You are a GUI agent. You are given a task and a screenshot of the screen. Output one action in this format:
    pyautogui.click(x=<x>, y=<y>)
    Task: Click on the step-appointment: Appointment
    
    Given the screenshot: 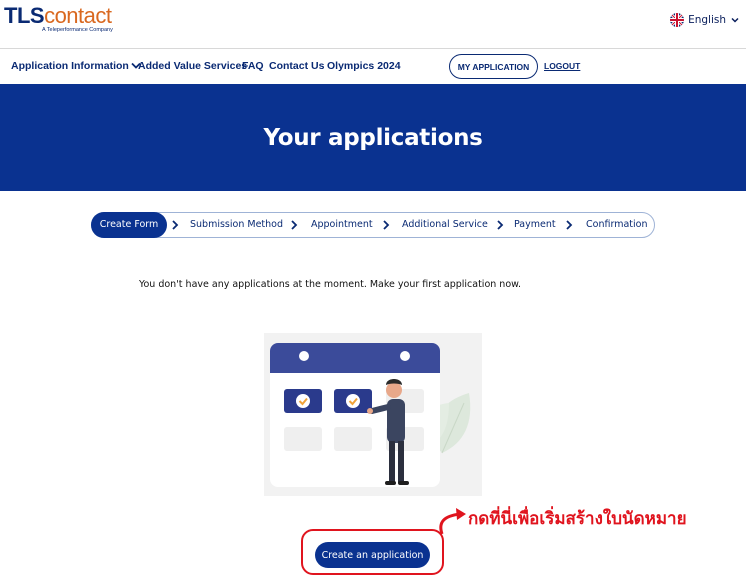 What is the action you would take?
    pyautogui.click(x=342, y=224)
    